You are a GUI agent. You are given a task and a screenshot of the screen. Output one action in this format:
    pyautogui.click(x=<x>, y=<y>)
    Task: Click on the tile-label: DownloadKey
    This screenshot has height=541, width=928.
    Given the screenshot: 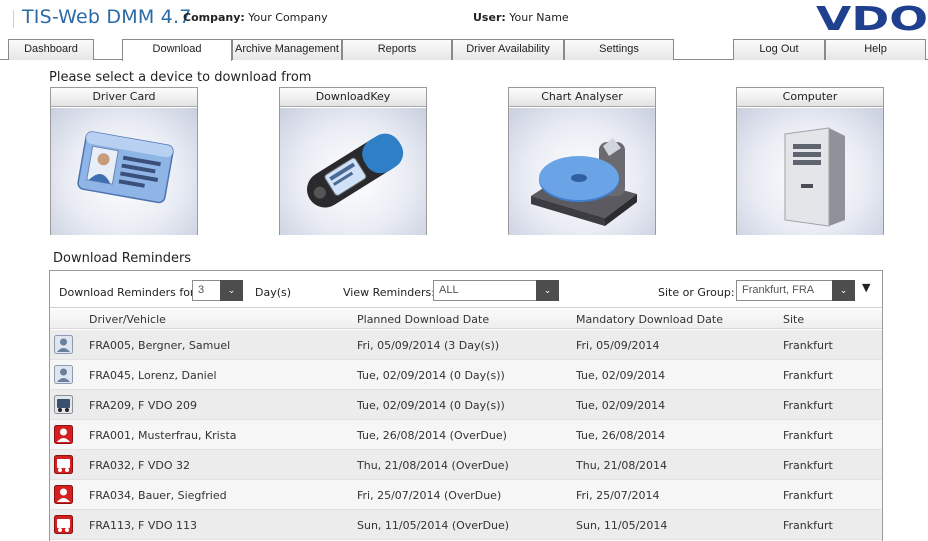 What is the action you would take?
    pyautogui.click(x=353, y=97)
    